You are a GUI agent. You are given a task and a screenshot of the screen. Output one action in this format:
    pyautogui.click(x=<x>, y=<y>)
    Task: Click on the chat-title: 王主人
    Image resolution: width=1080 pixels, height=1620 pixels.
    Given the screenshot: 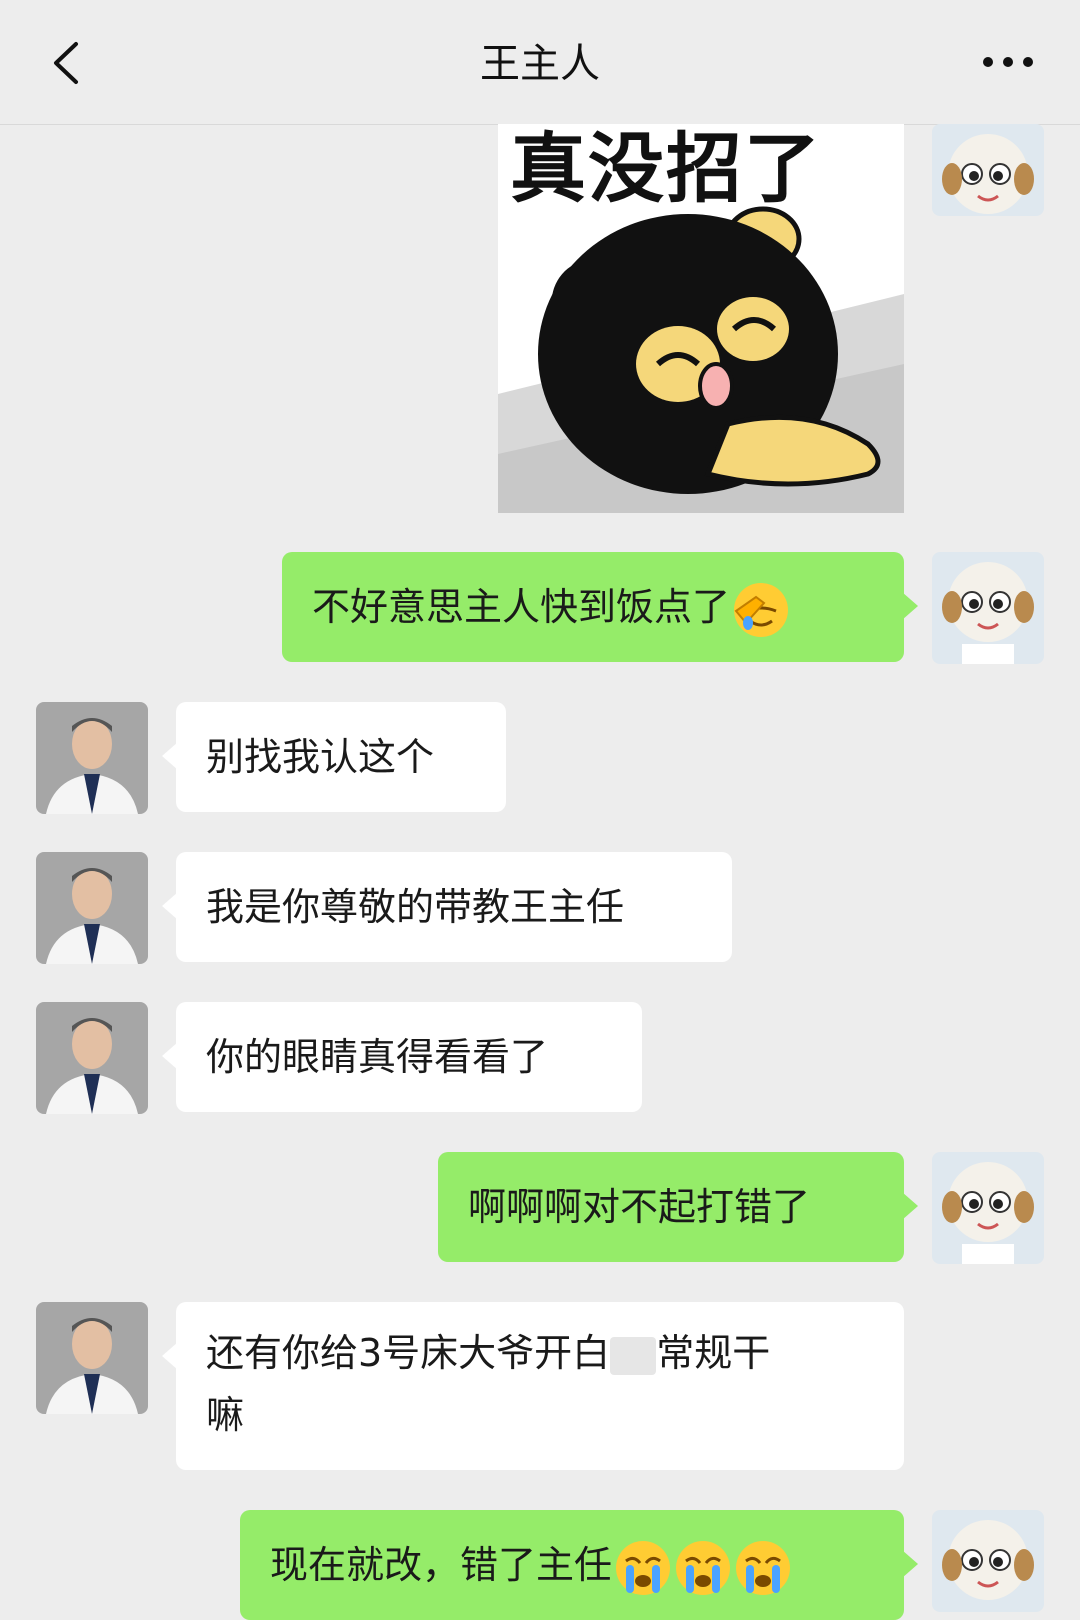 What is the action you would take?
    pyautogui.click(x=540, y=64)
    